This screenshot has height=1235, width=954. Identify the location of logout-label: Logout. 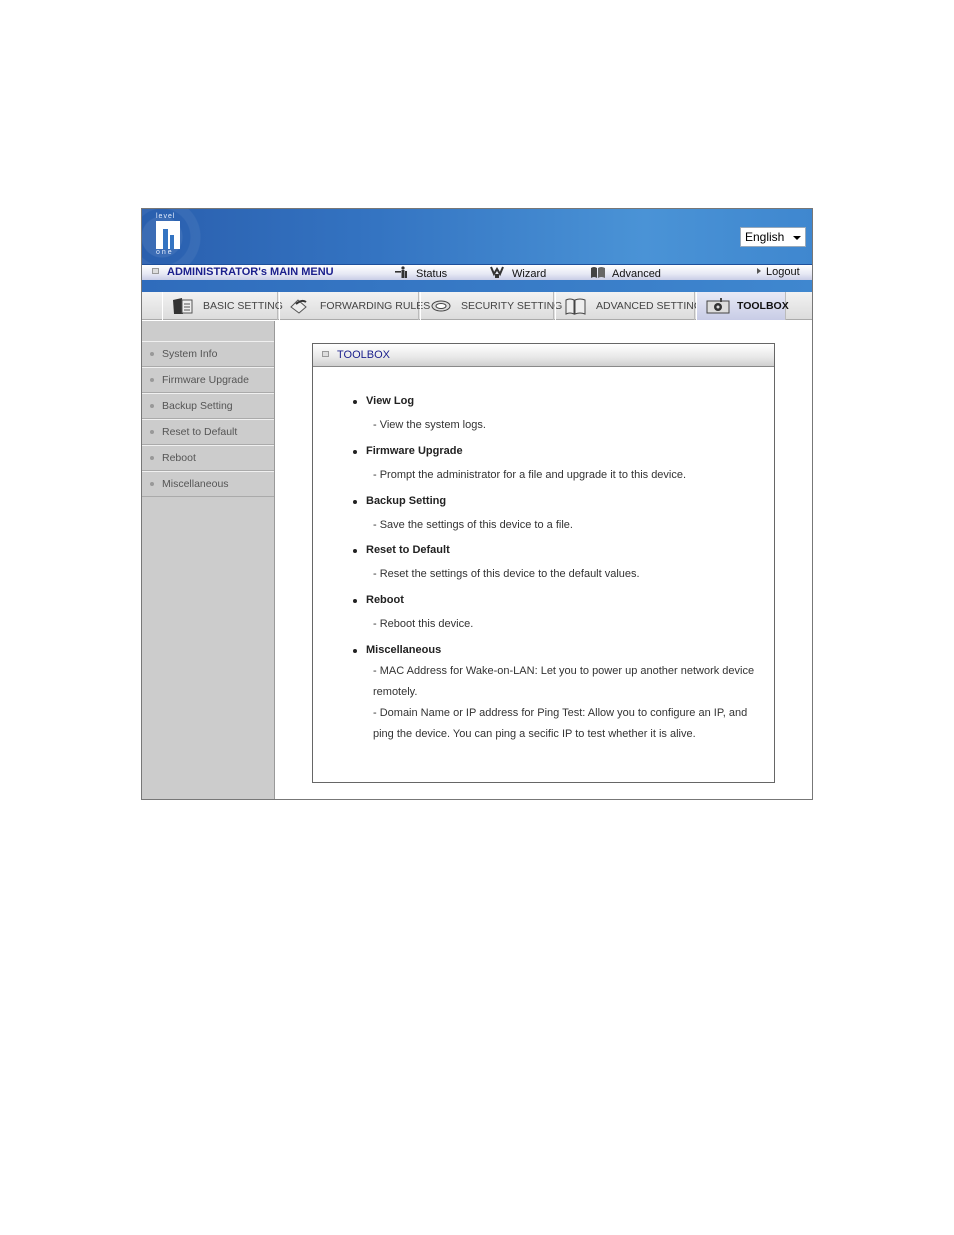
(783, 272).